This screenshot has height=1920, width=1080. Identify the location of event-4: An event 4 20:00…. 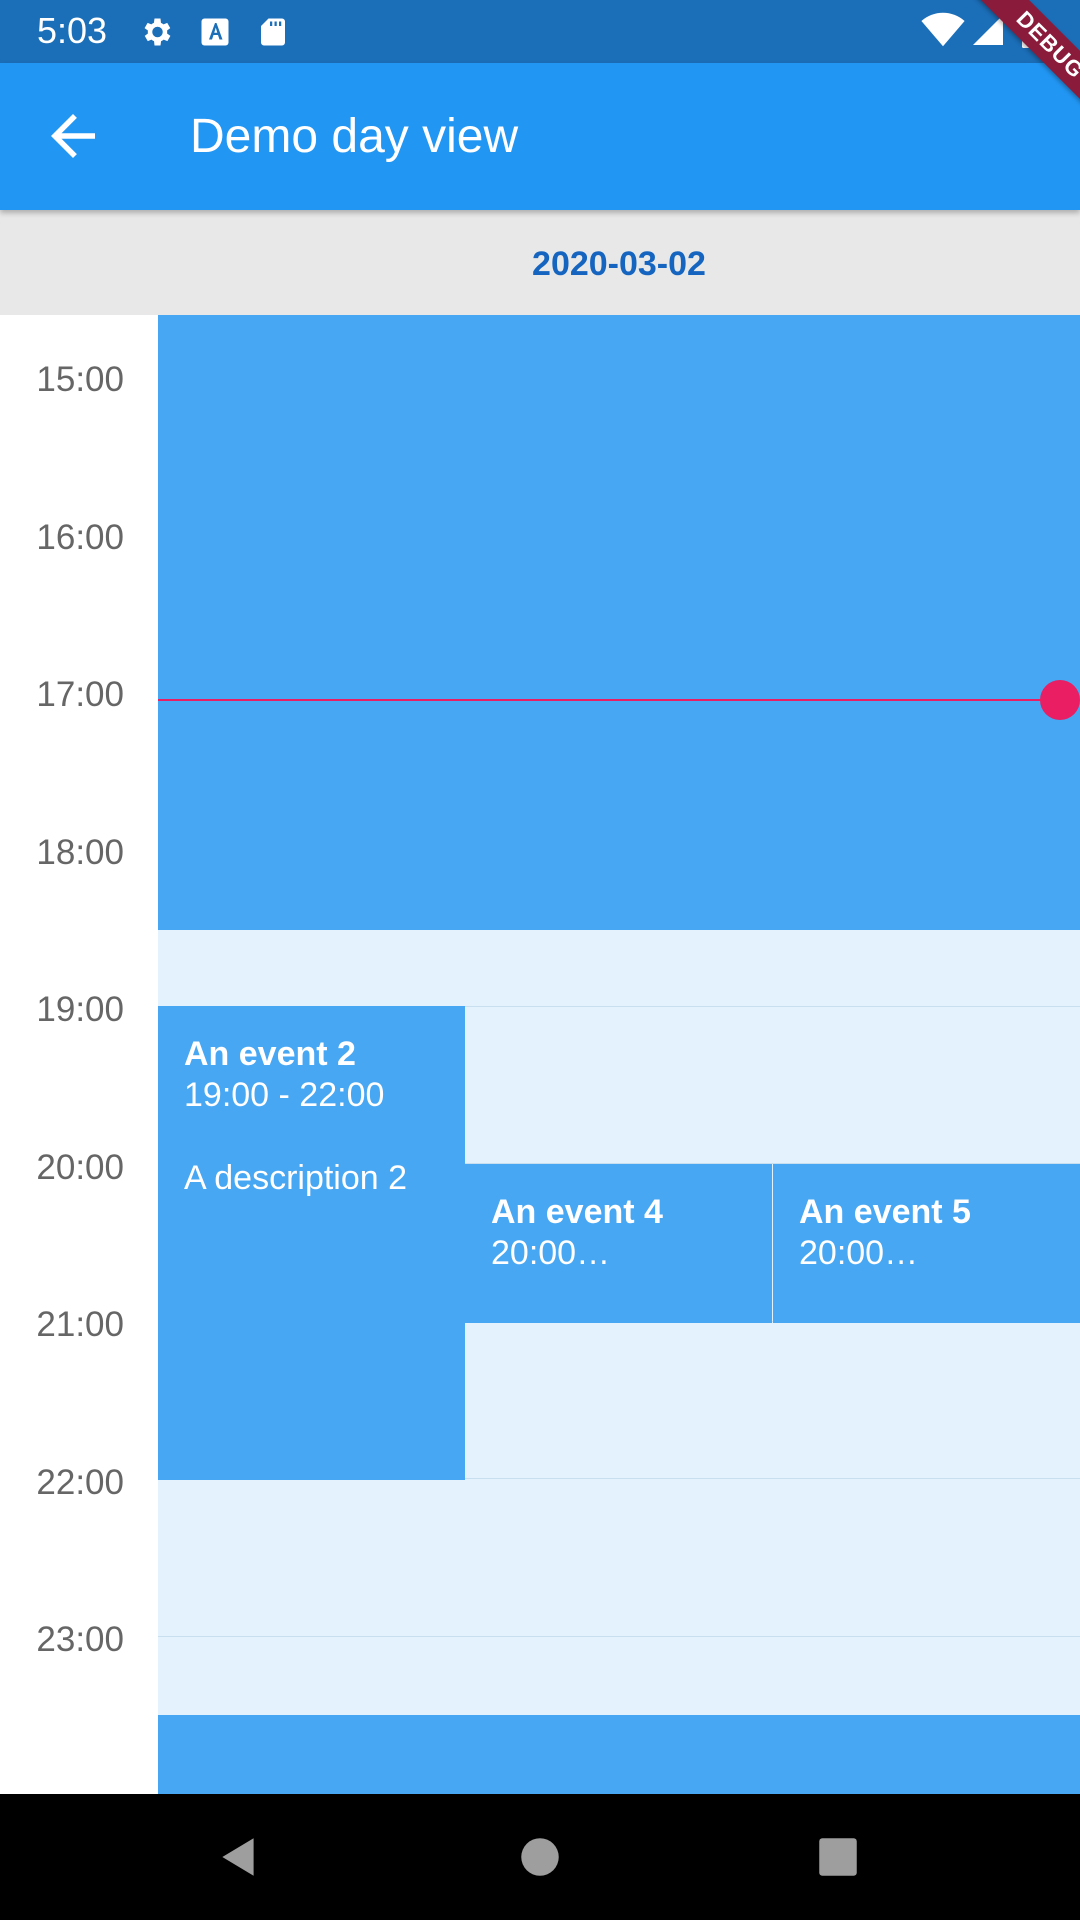
(618, 1243).